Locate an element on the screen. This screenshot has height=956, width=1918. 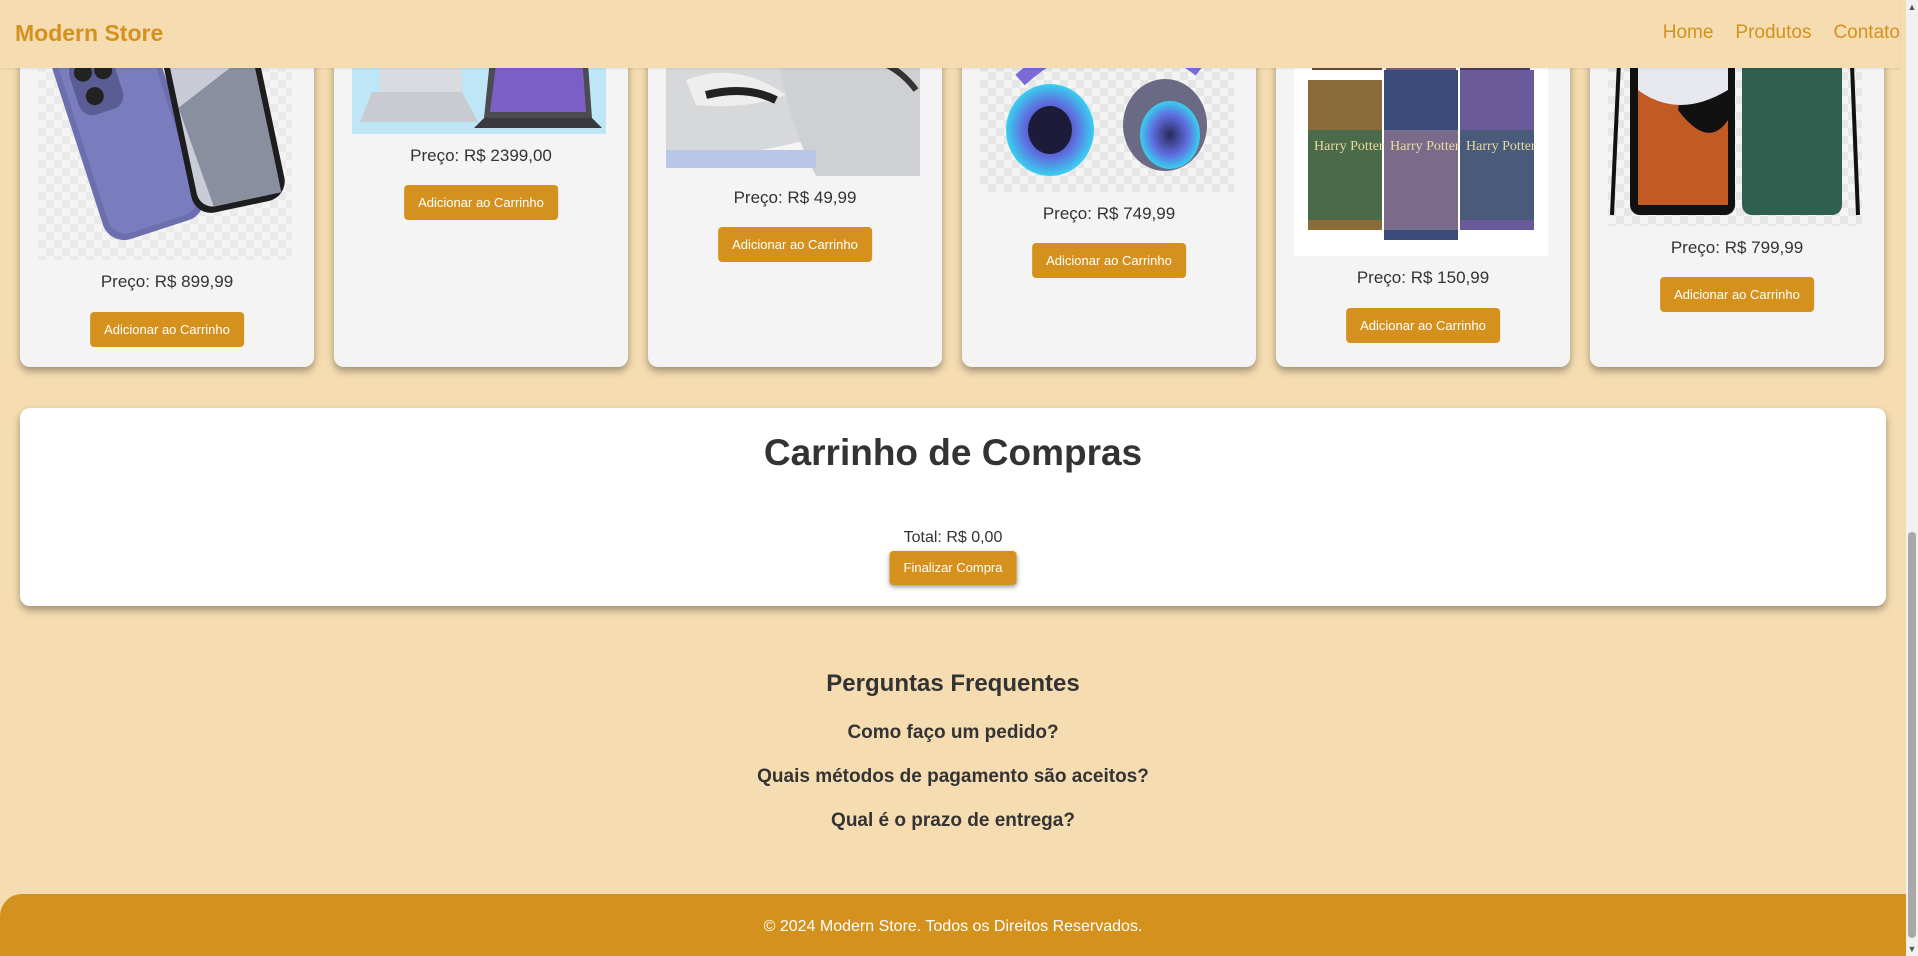
checkout-button: Finalizar Compra is located at coordinates (953, 568).